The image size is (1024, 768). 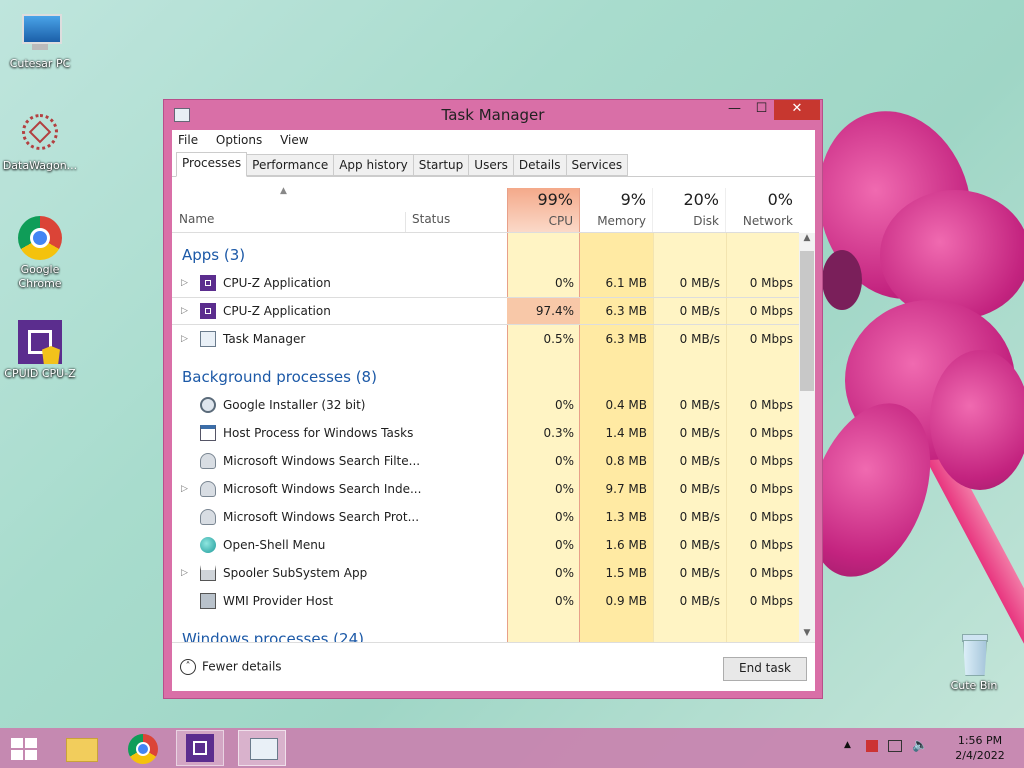 I want to click on title-bar: Task Manager — ☐ ✕, so click(x=493, y=115).